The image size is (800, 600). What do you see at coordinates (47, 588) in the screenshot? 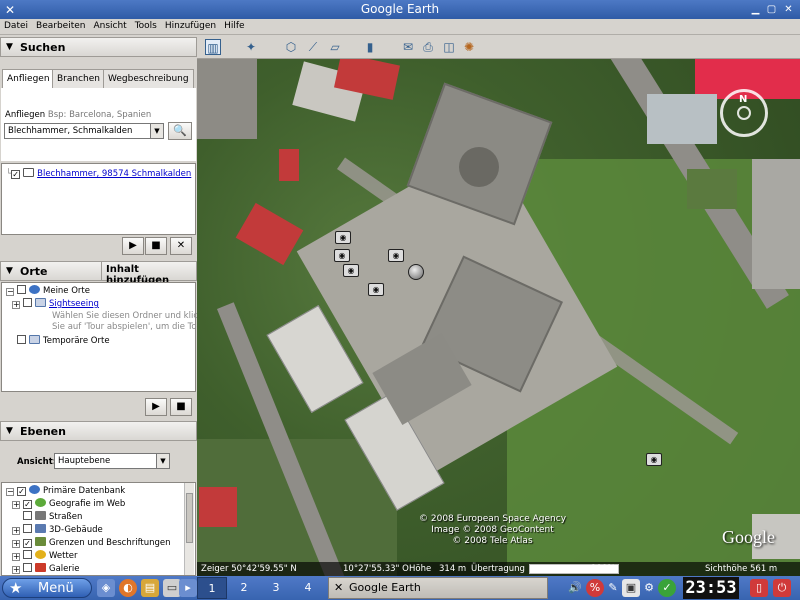
I see `start-menu-button: ★ Menü` at bounding box center [47, 588].